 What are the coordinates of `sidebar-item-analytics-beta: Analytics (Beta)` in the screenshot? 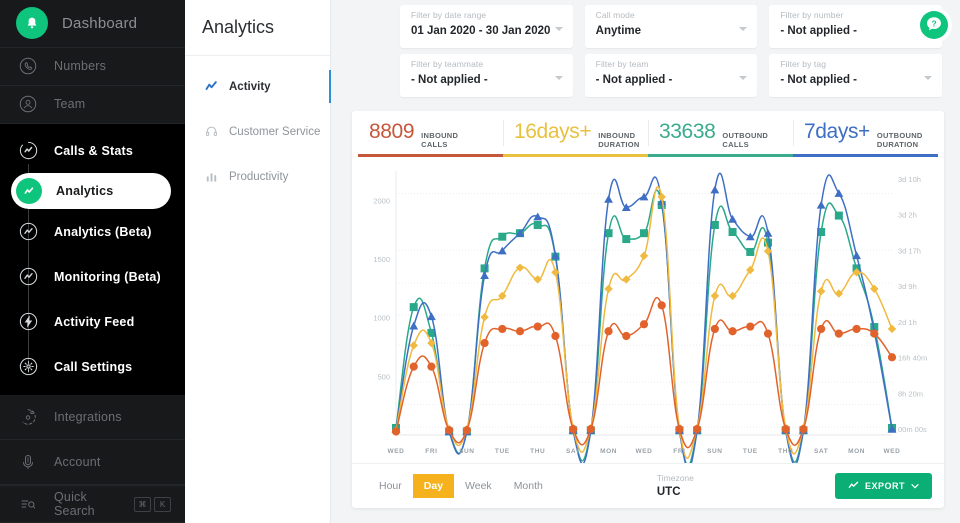 It's located at (92, 231).